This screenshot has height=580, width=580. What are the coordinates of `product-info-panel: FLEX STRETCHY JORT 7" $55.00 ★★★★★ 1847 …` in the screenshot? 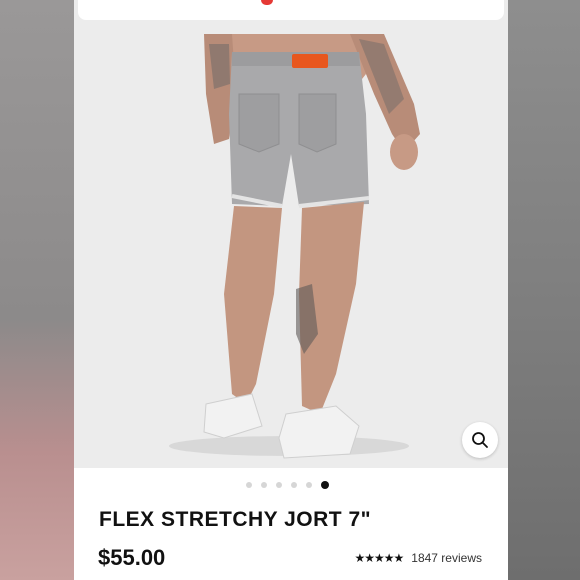 It's located at (291, 524).